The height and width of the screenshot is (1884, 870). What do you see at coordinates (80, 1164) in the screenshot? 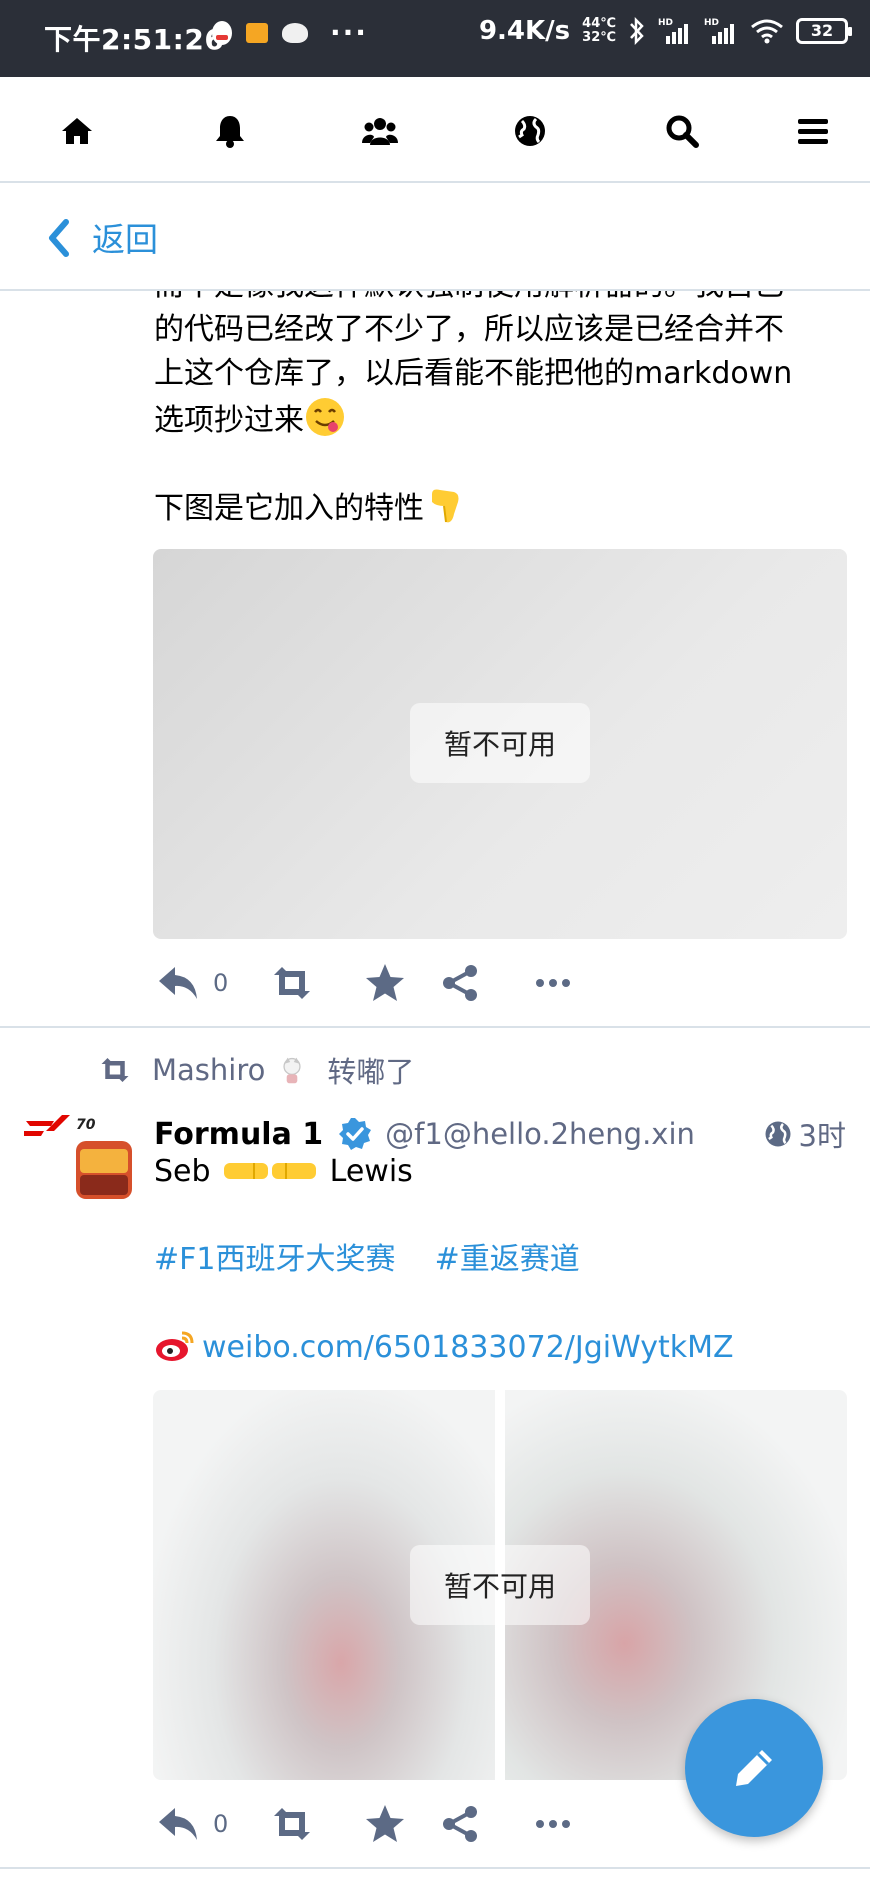
I see `avatar: 70` at bounding box center [80, 1164].